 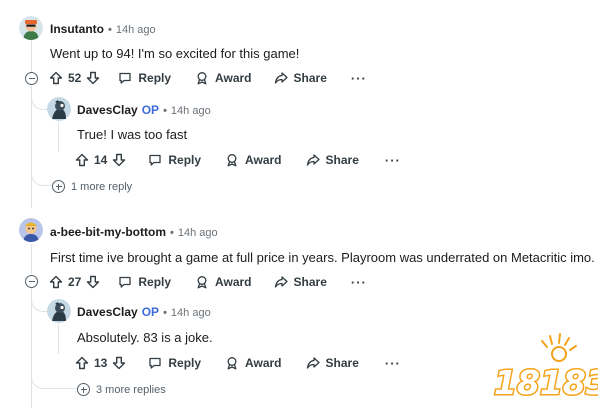 I want to click on vote-group: 13, so click(x=100, y=363).